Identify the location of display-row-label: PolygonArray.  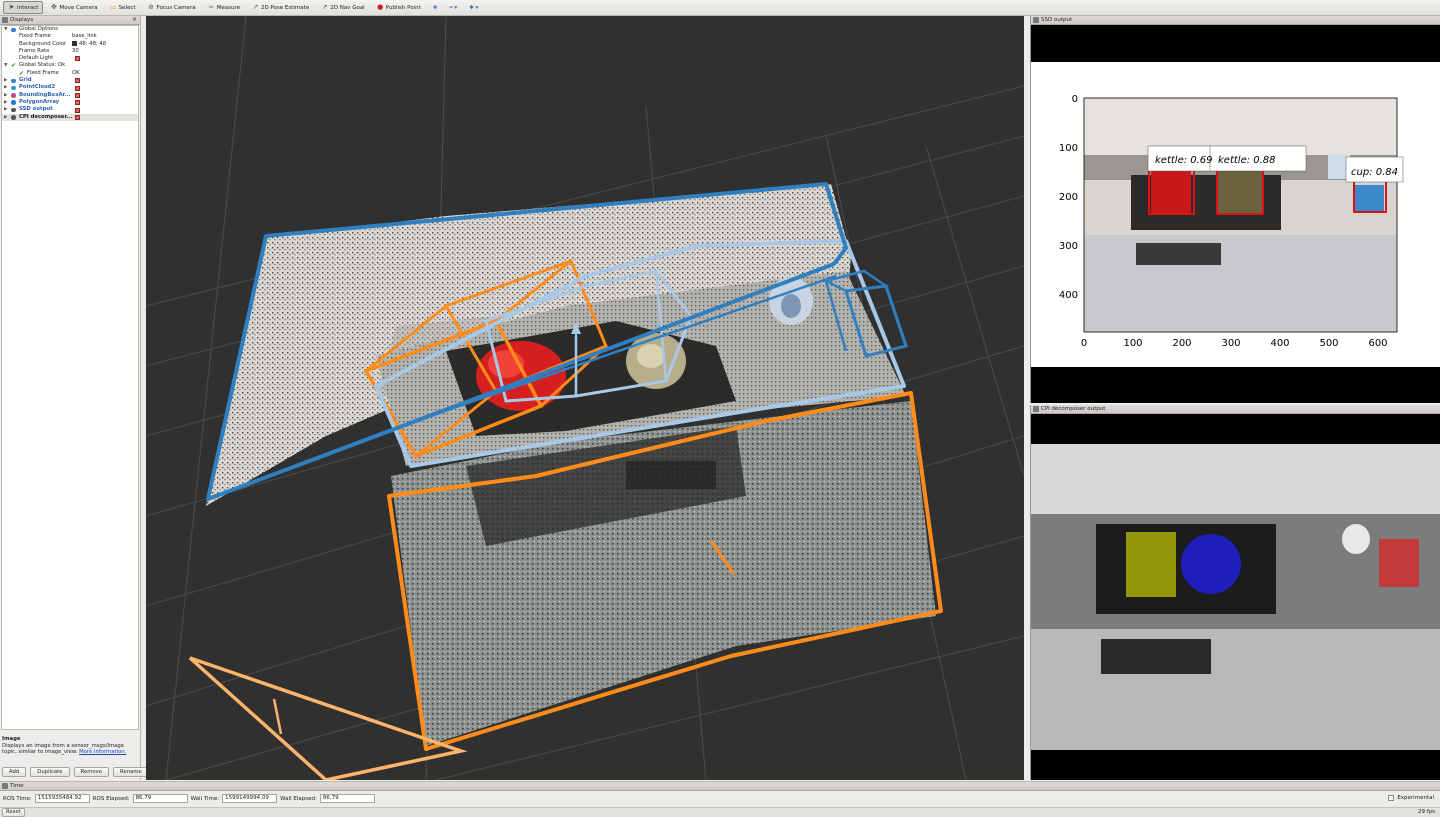
(39, 101).